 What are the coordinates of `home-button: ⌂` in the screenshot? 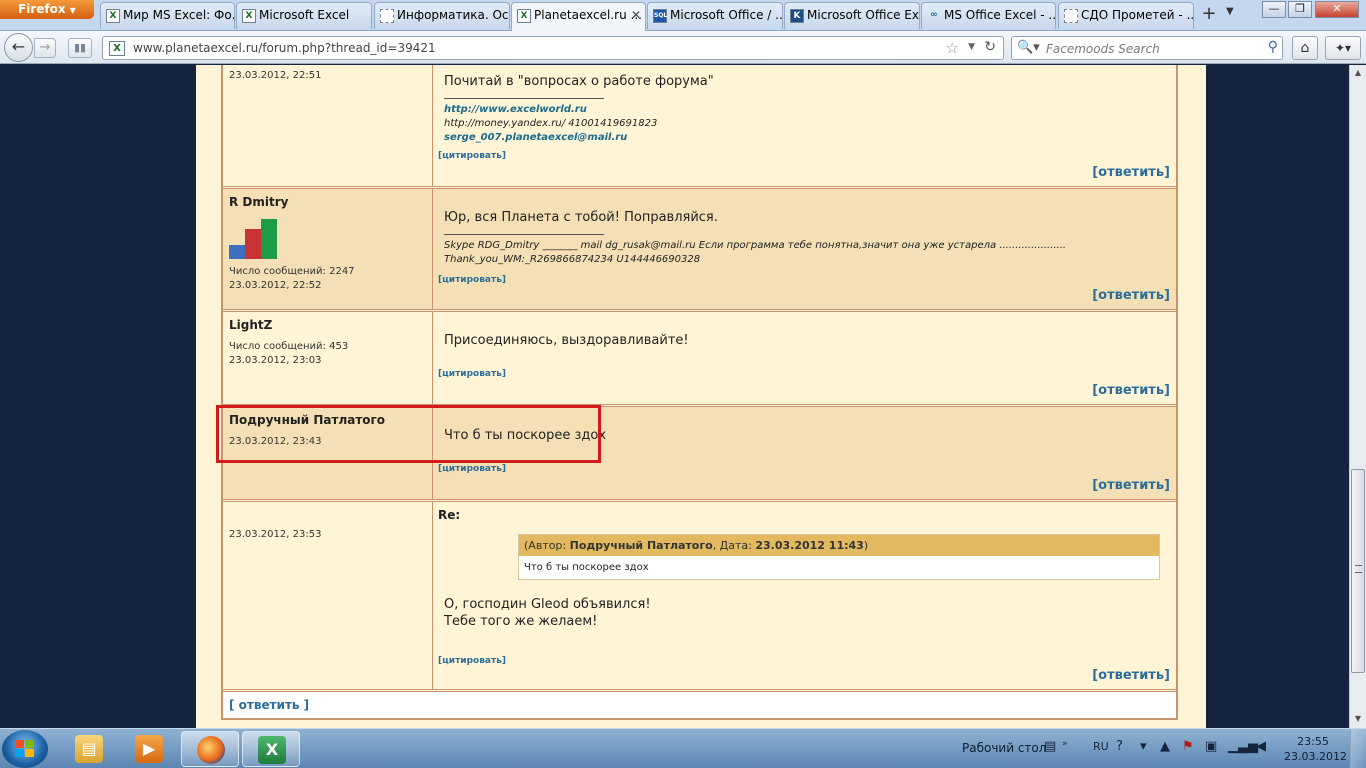 It's located at (1305, 48).